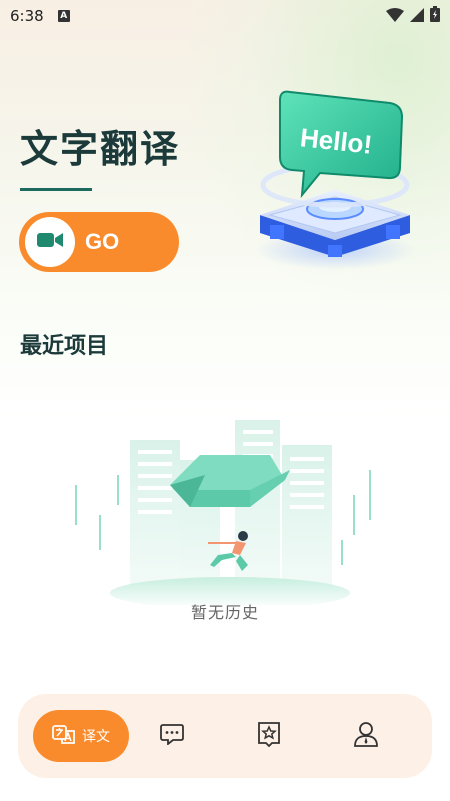 Image resolution: width=450 pixels, height=801 pixels. What do you see at coordinates (417, 16) in the screenshot?
I see `cell-signal-icon` at bounding box center [417, 16].